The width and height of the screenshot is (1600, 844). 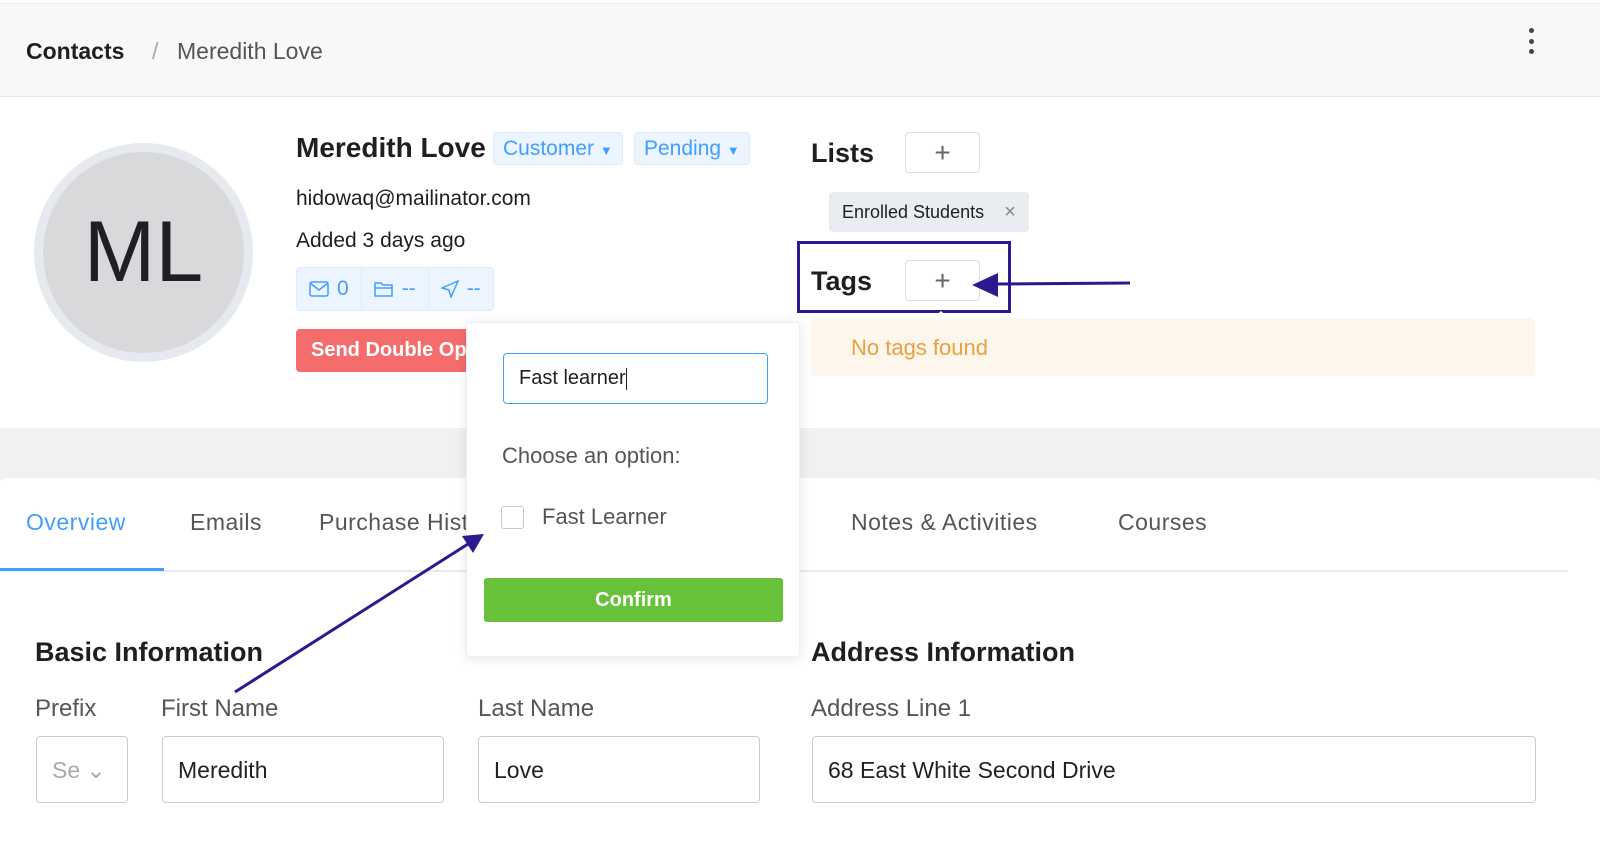 What do you see at coordinates (220, 708) in the screenshot?
I see `first-name-label: First Name` at bounding box center [220, 708].